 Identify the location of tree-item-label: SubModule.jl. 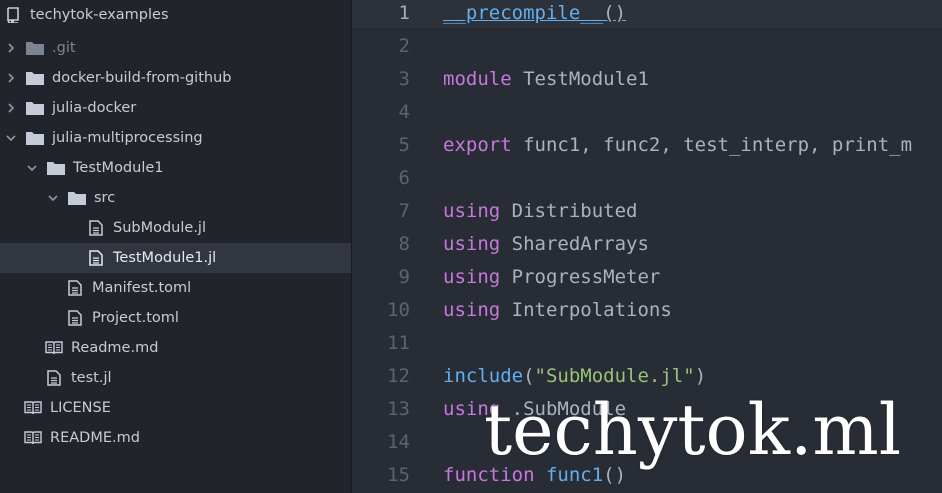
(159, 228).